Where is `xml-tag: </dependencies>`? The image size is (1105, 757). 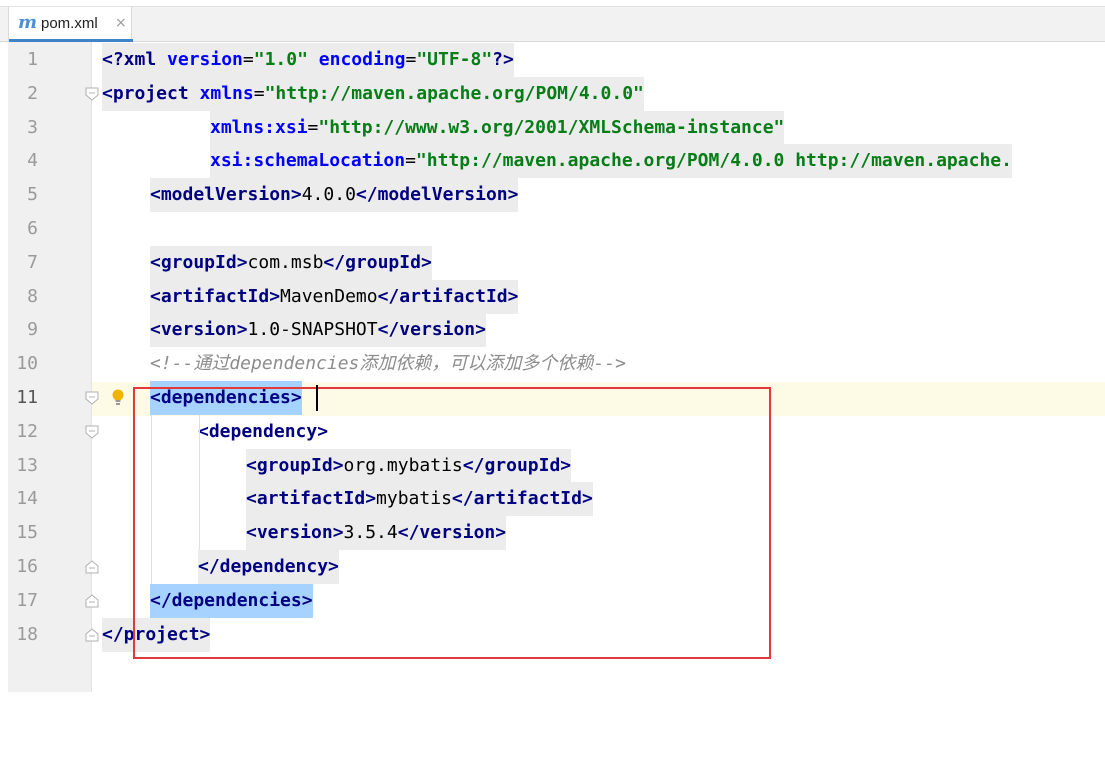 xml-tag: </dependencies> is located at coordinates (231, 600).